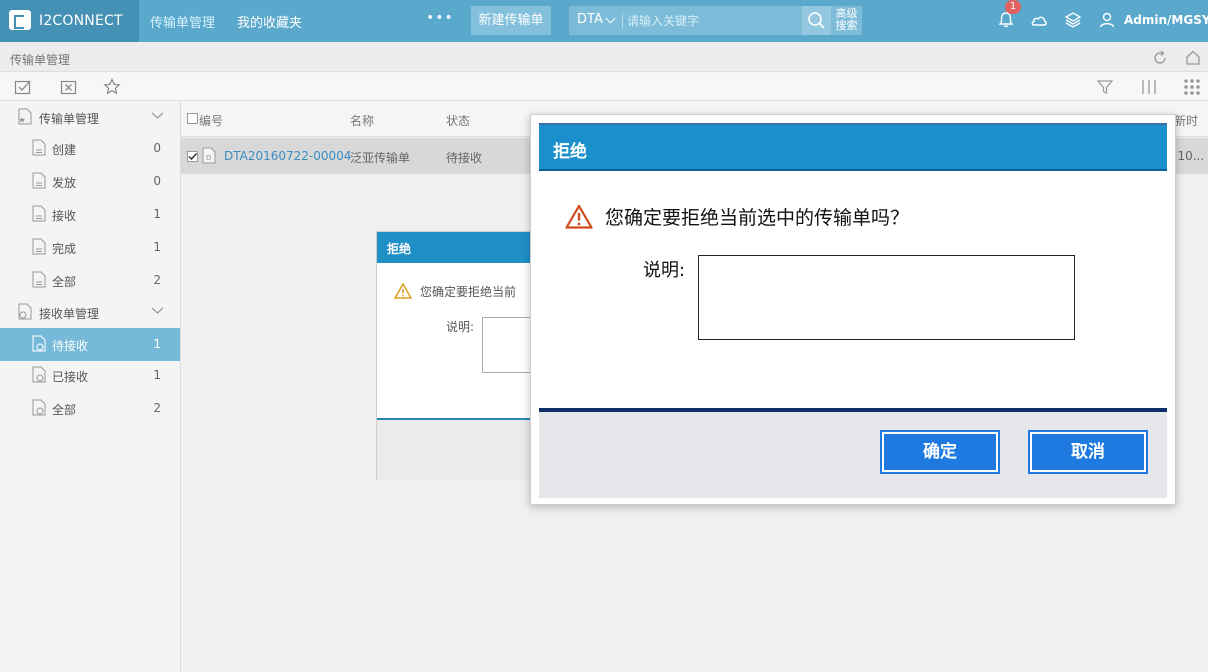 The height and width of the screenshot is (672, 1208). What do you see at coordinates (90, 247) in the screenshot?
I see `sidebar-item-complete: 完成 1` at bounding box center [90, 247].